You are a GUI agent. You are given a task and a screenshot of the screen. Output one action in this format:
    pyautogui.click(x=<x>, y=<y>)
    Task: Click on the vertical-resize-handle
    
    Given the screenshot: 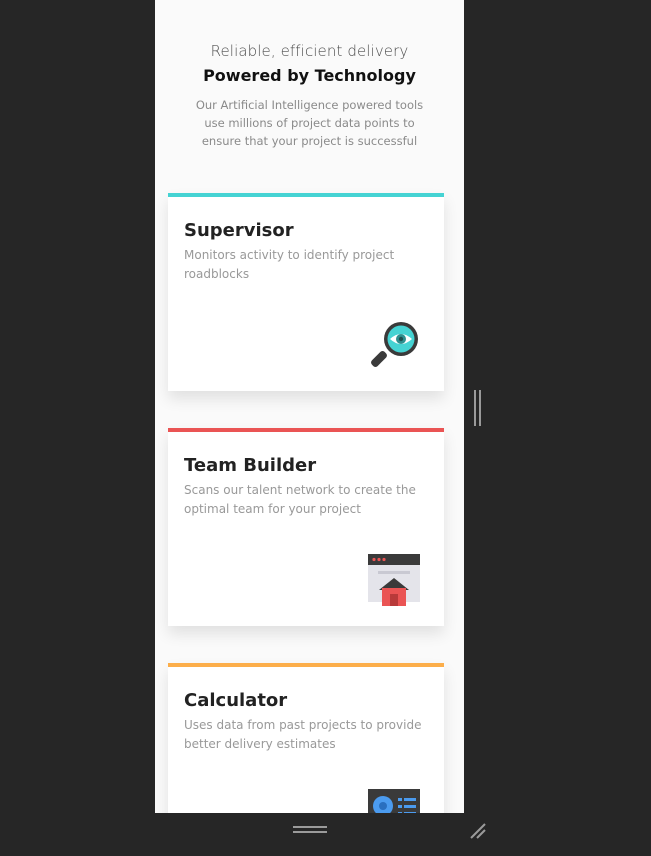 What is the action you would take?
    pyautogui.click(x=478, y=408)
    